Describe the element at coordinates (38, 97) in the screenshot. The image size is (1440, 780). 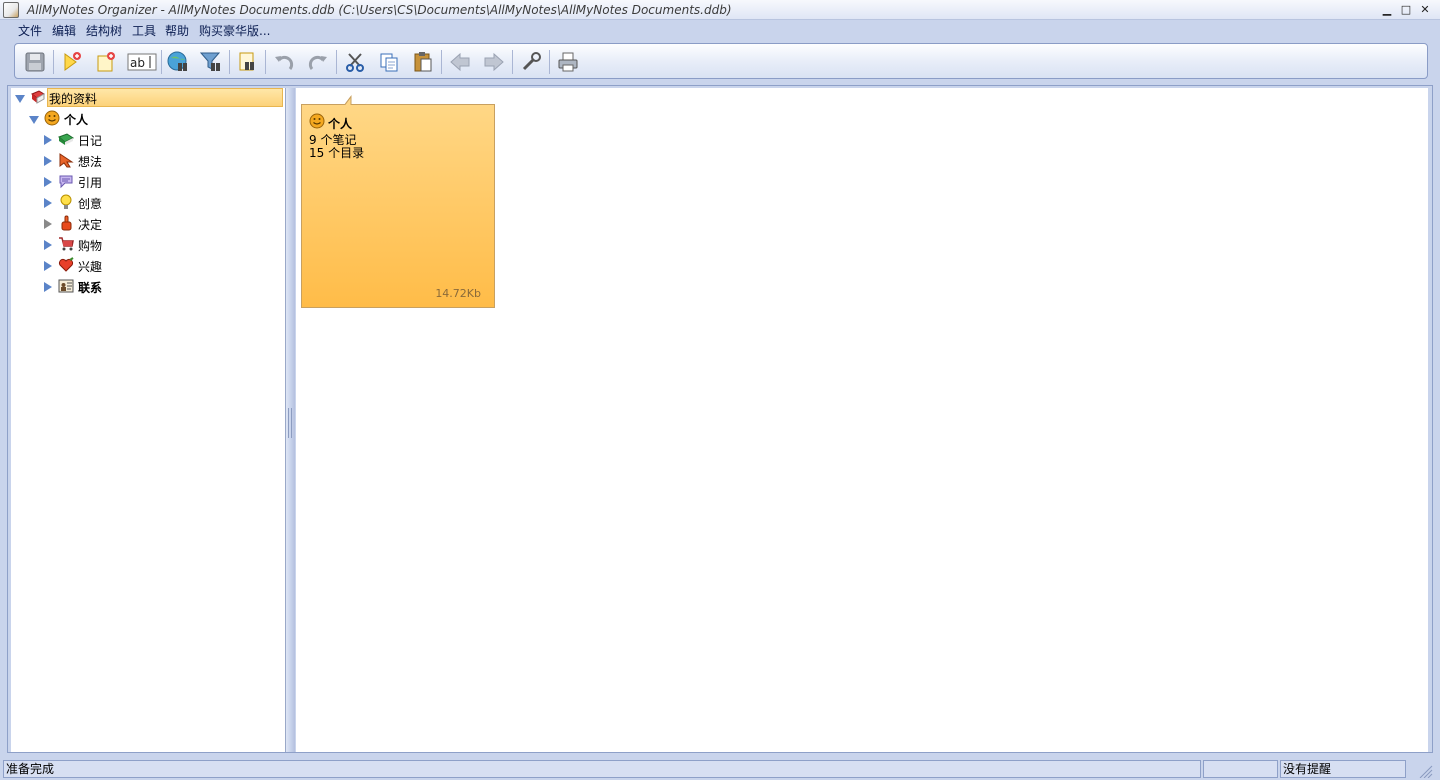
I see `books-icon` at that location.